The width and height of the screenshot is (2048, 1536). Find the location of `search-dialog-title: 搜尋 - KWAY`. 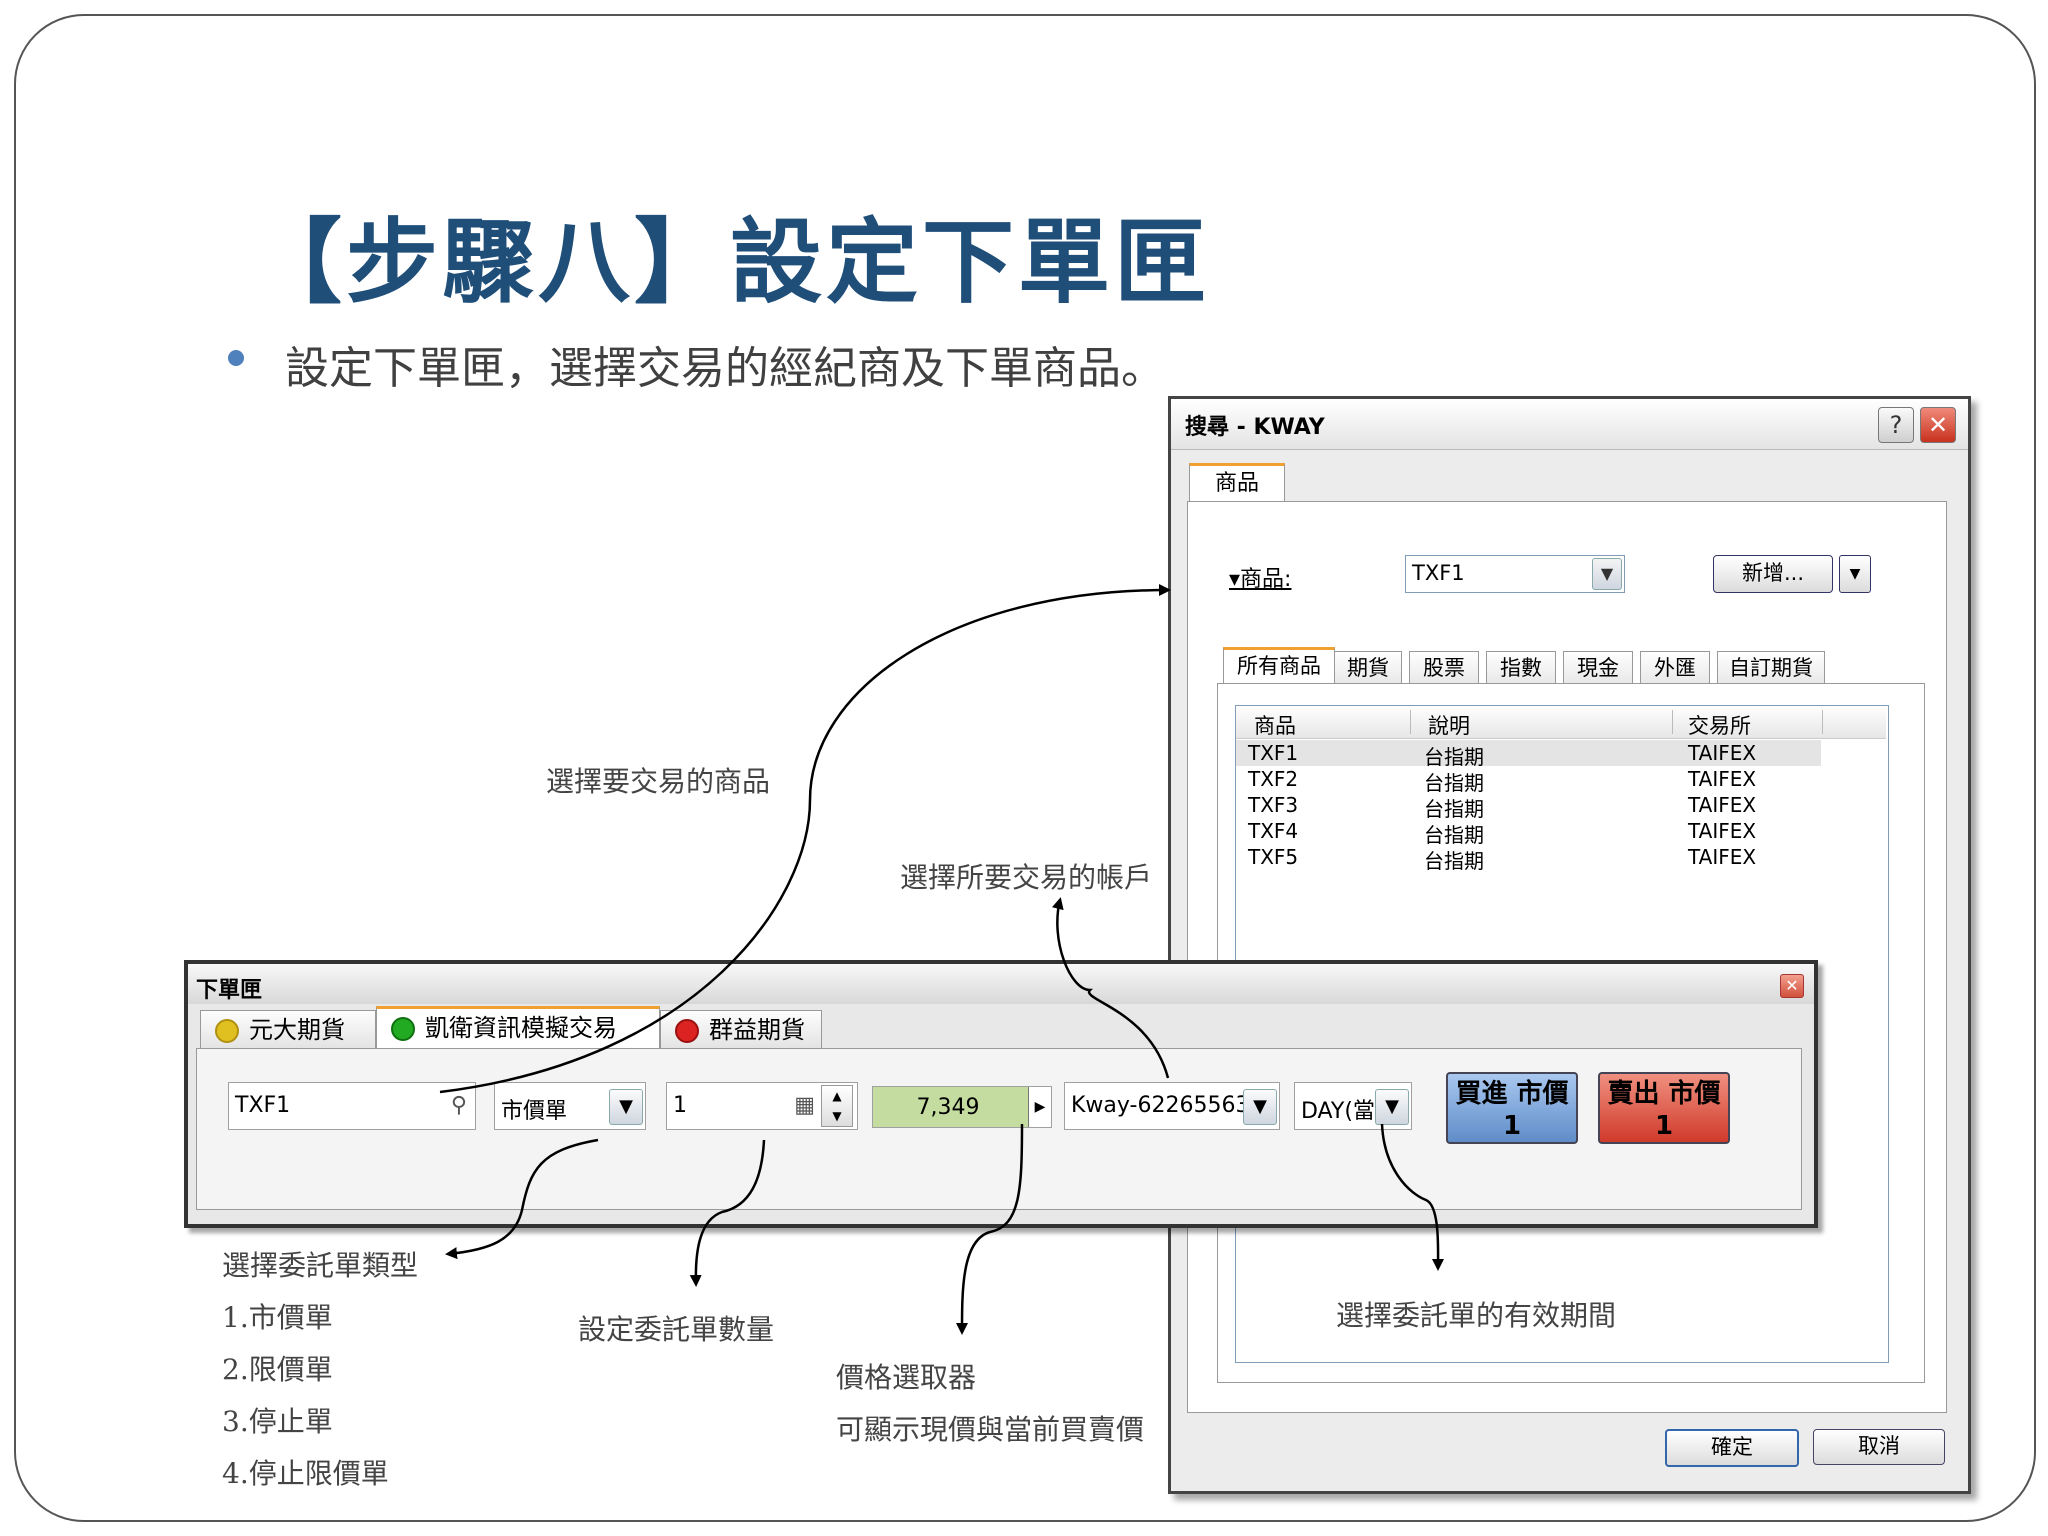

search-dialog-title: 搜尋 - KWAY is located at coordinates (1255, 427).